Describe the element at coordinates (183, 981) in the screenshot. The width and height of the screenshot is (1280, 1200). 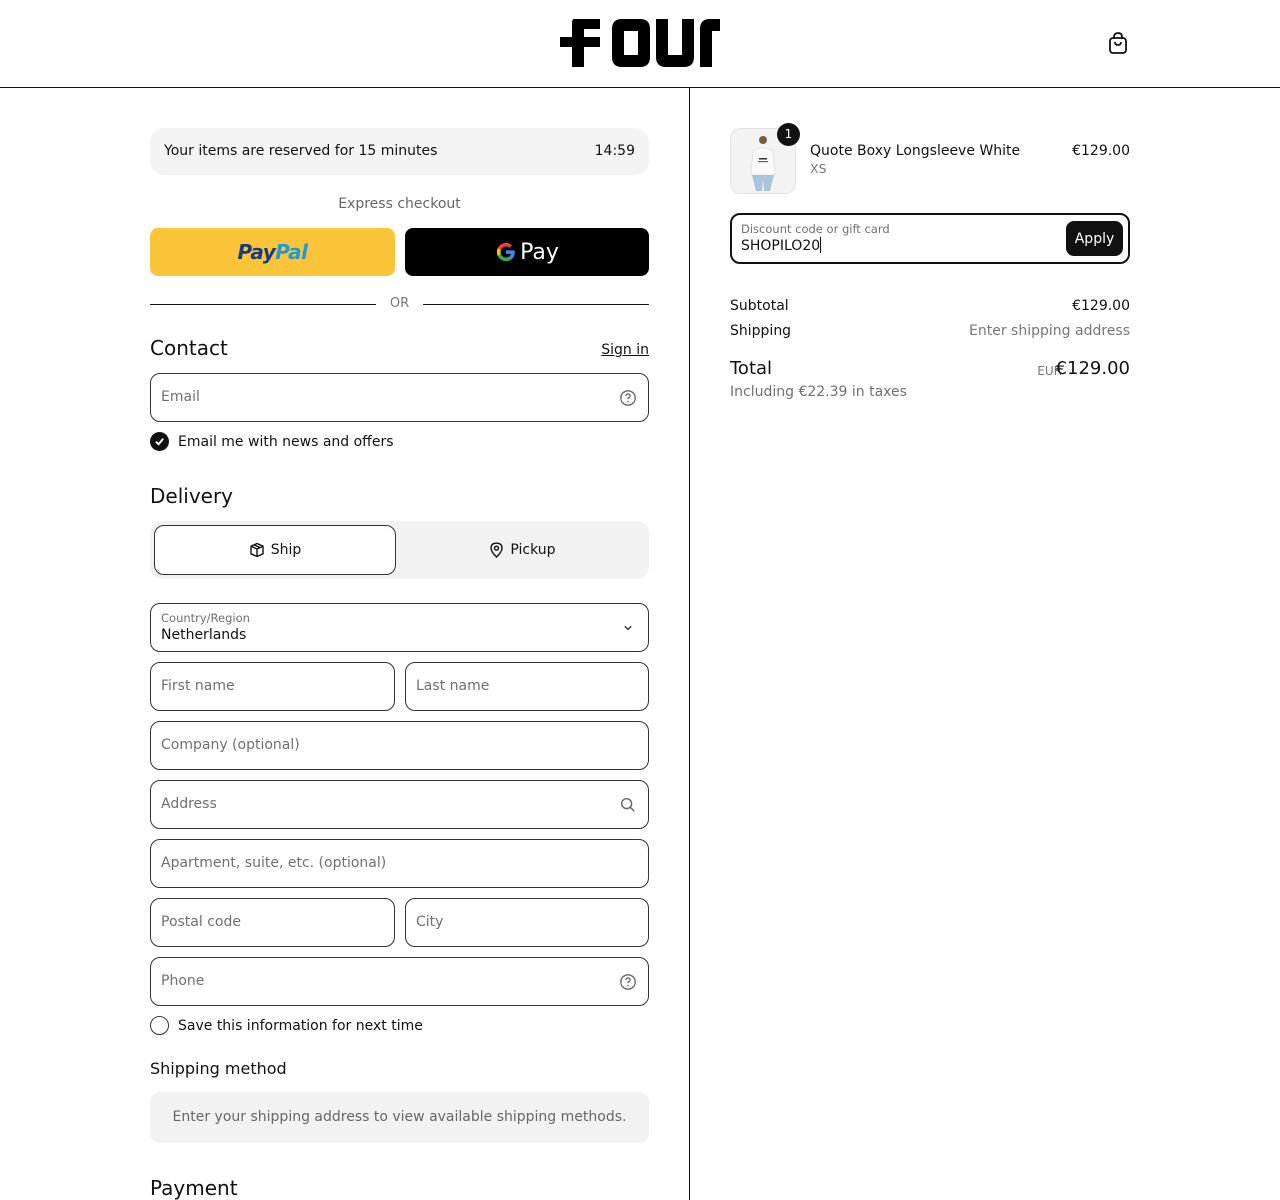
I see `phone-placeholder: Phone` at that location.